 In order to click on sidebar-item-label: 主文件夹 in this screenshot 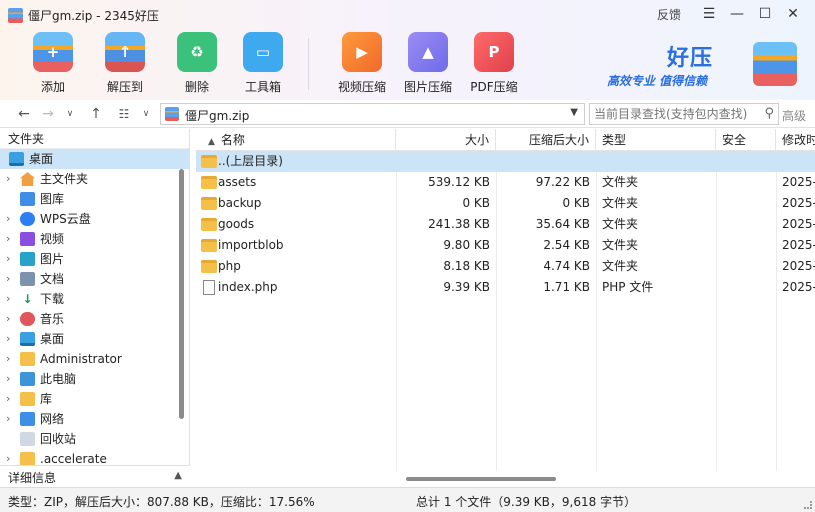, I will do `click(64, 179)`.